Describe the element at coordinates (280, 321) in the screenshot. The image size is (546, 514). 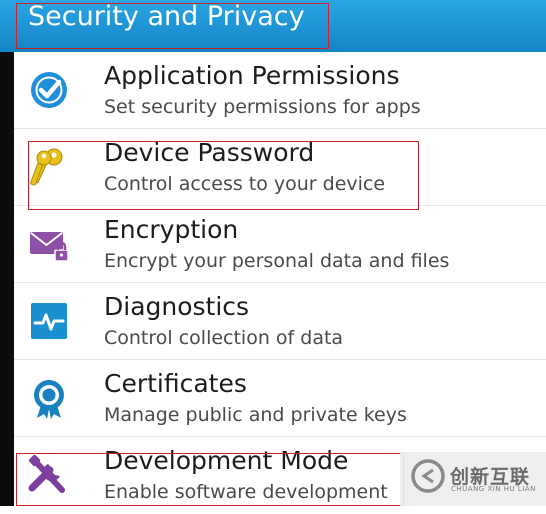
I see `list-item-diagnostics: Diagnostics Control collection of data` at that location.